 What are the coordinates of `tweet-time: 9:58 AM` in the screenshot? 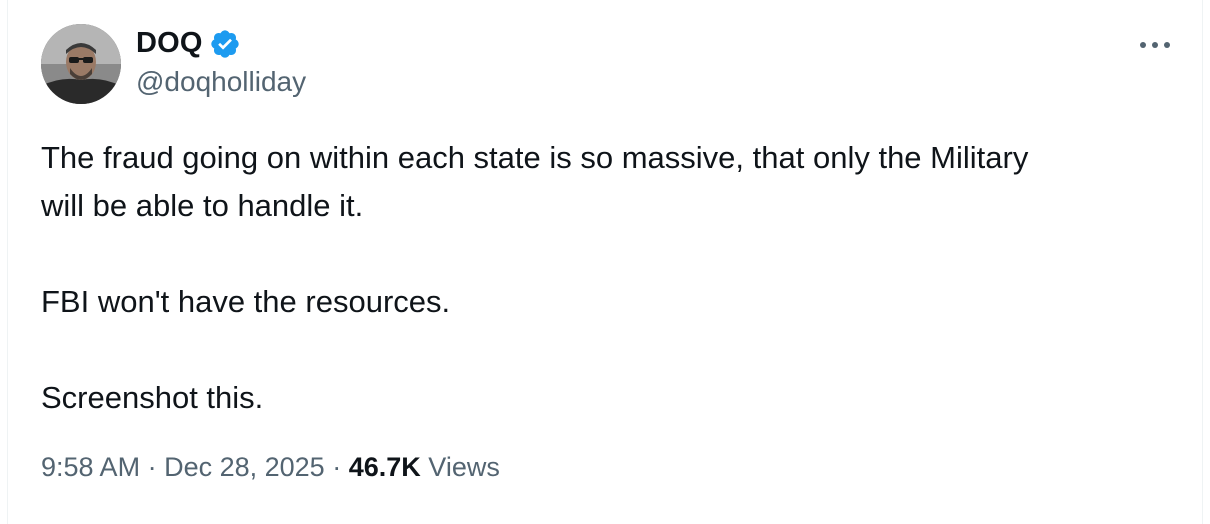 It's located at (90, 467).